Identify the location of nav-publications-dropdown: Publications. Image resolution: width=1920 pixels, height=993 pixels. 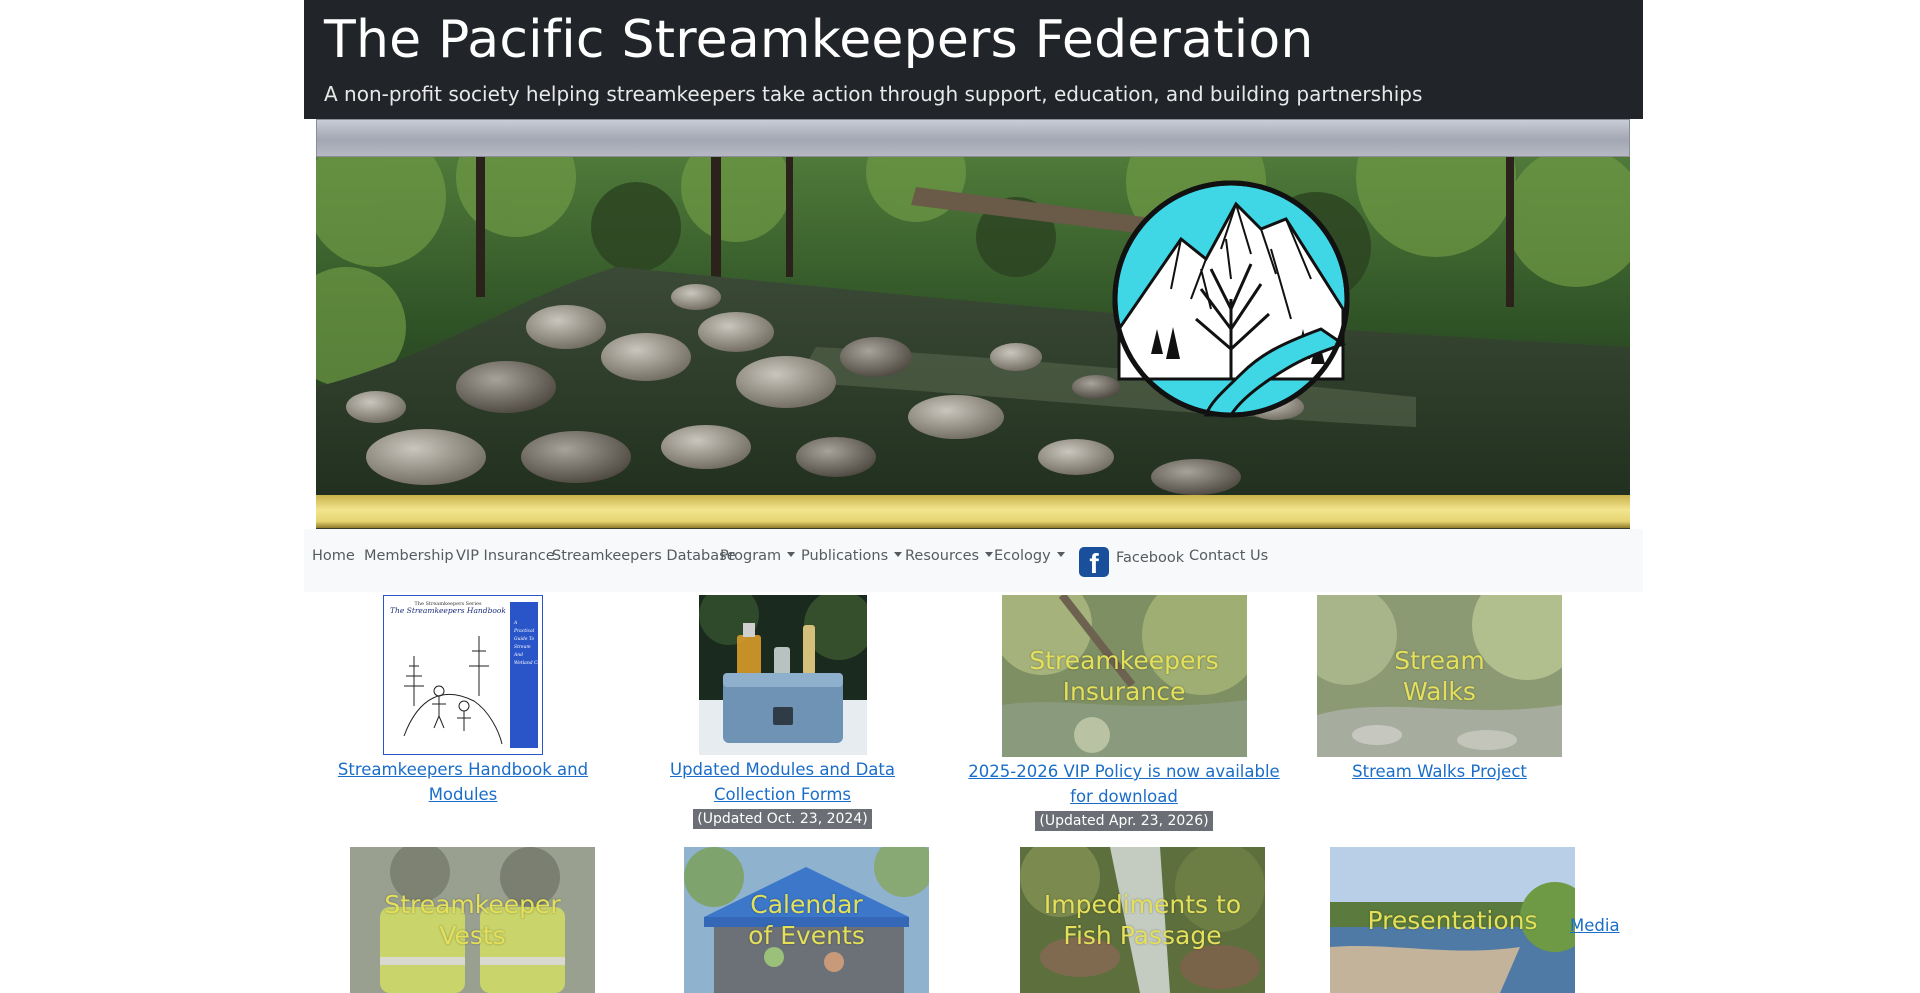
(852, 560).